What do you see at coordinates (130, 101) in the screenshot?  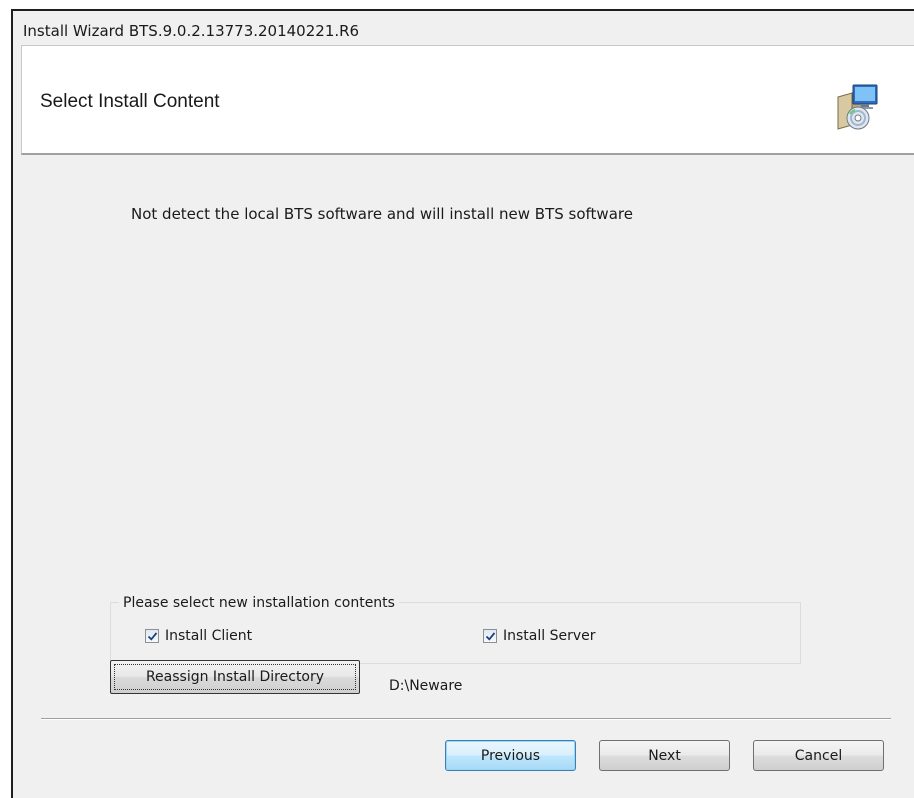 I see `page-title: Select Install Content` at bounding box center [130, 101].